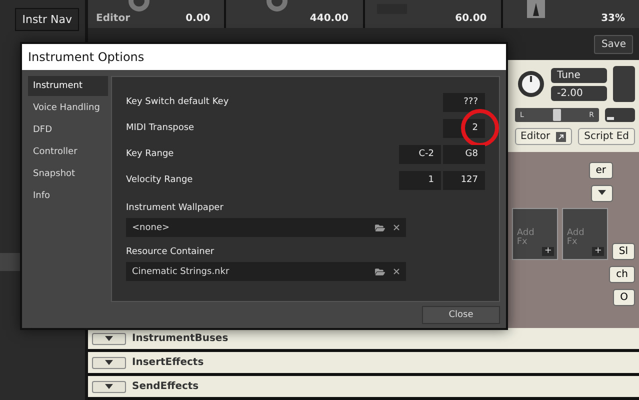  I want to click on value-field: 2, so click(464, 128).